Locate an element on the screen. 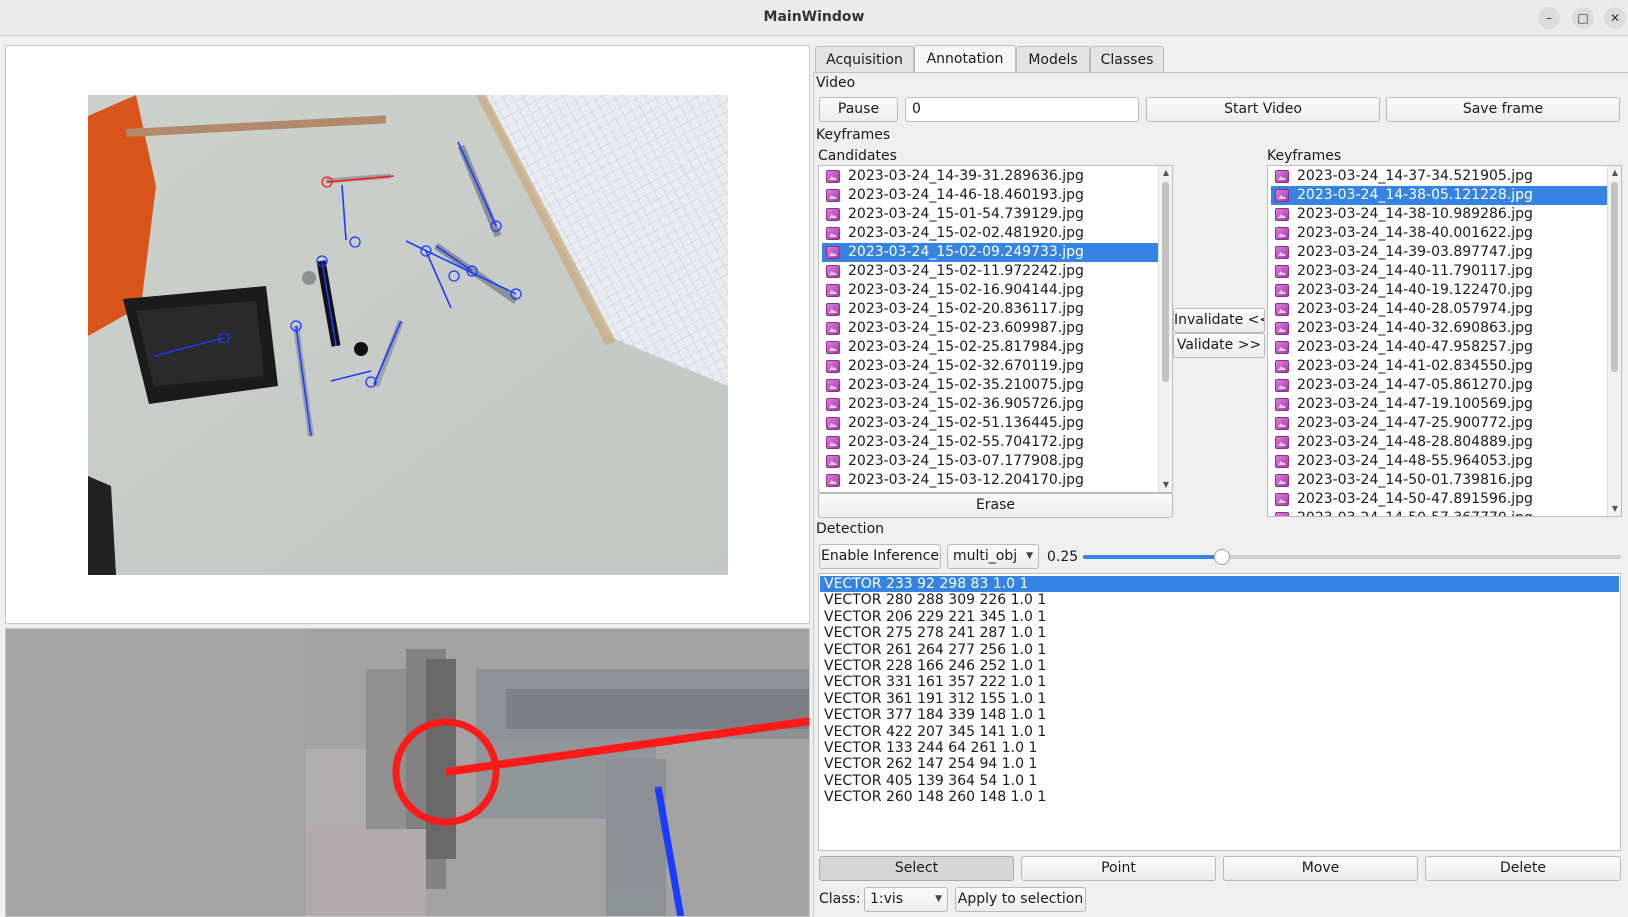 This screenshot has height=917, width=1628. list-item: 2023-03-24_14-50-01.739816.jpg is located at coordinates (1439, 480).